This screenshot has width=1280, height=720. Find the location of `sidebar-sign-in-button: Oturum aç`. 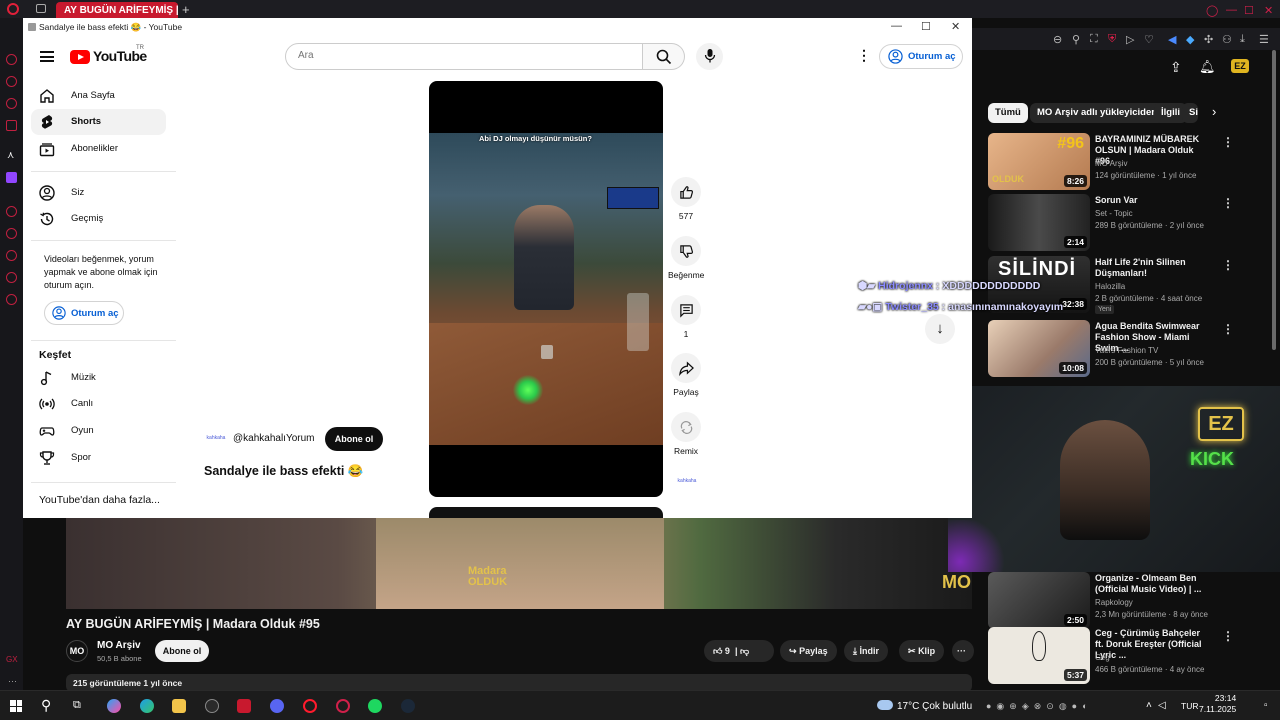

sidebar-sign-in-button: Oturum aç is located at coordinates (84, 313).